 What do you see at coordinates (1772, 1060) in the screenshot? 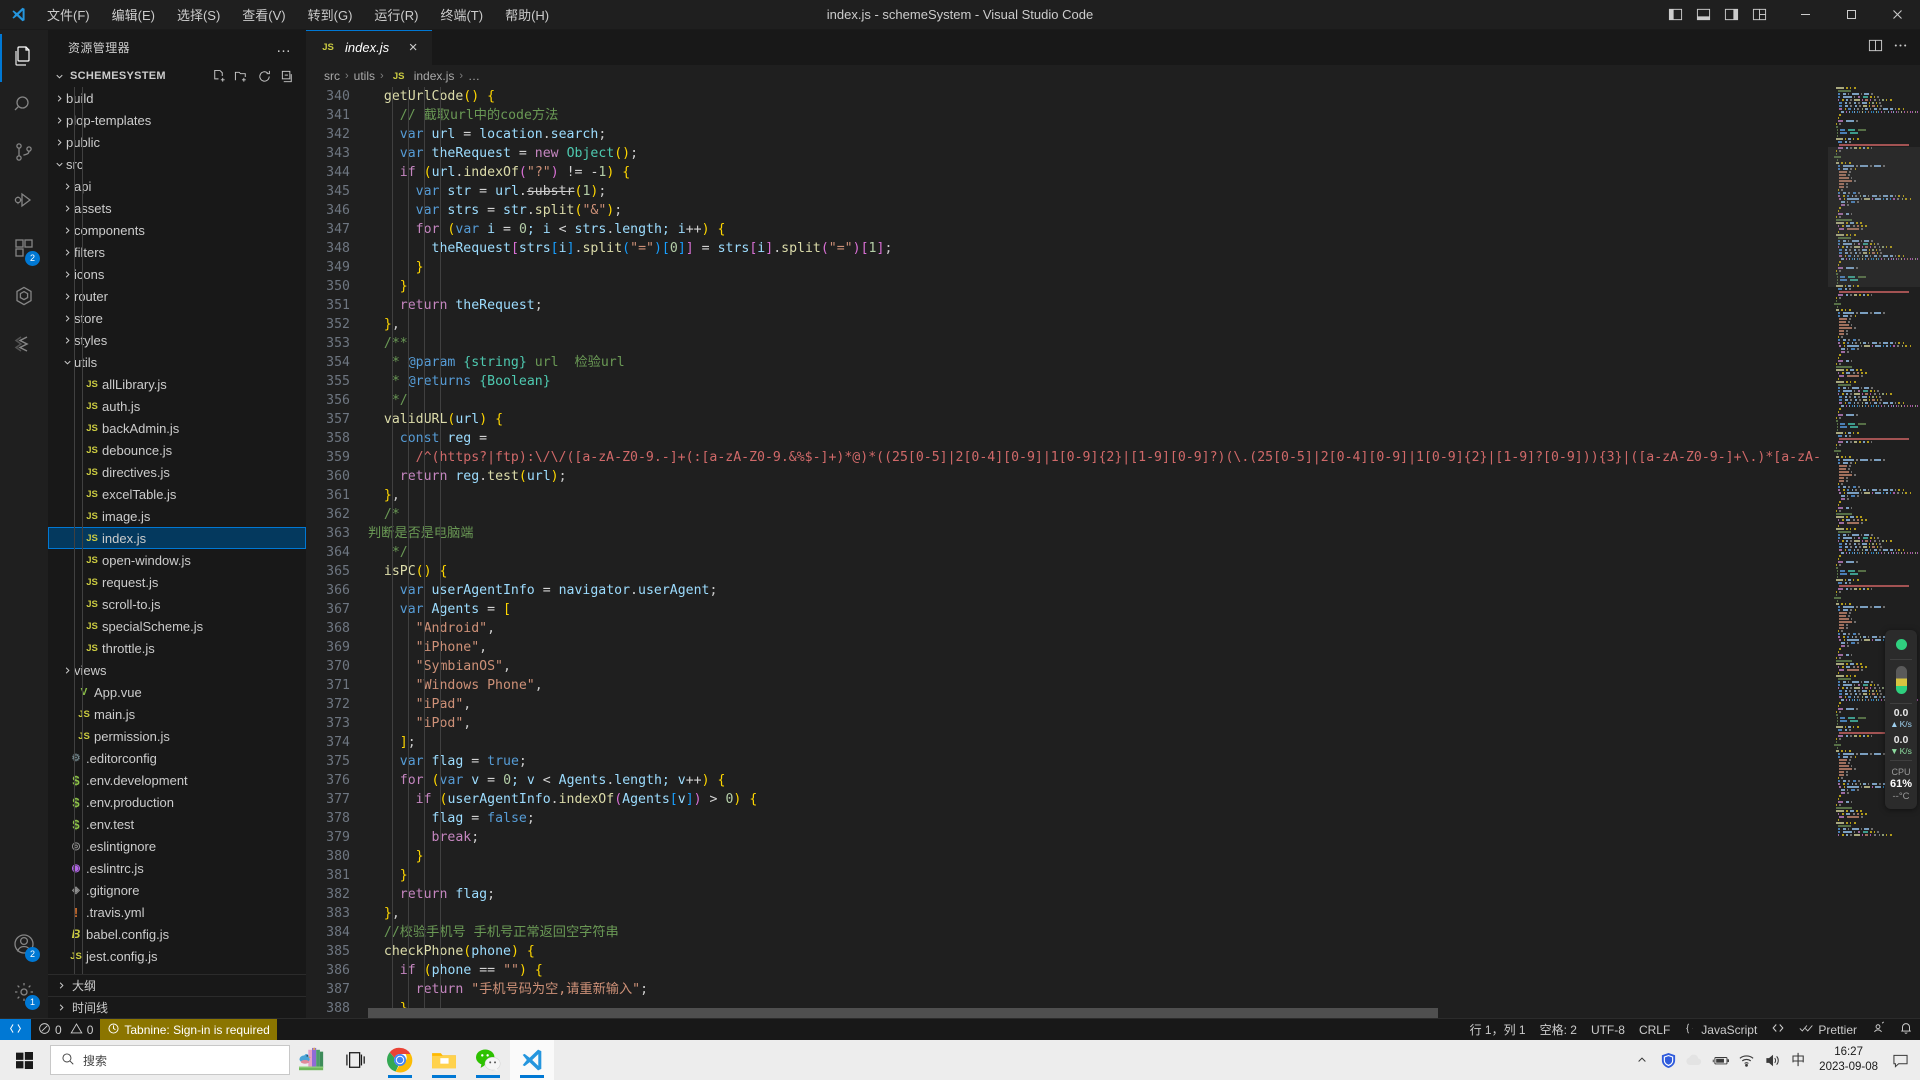
I see `speaker-icon` at bounding box center [1772, 1060].